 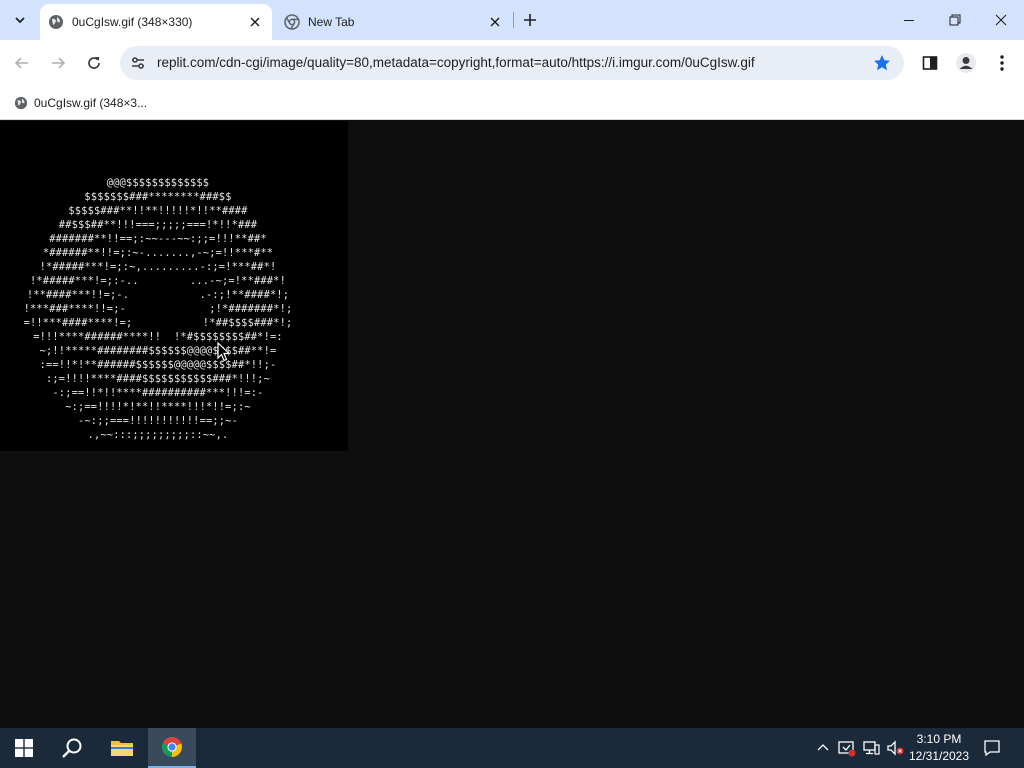 What do you see at coordinates (158, 253) in the screenshot?
I see `ascii-line: *######**!!=;:~-.......,-~;=!!***#**` at bounding box center [158, 253].